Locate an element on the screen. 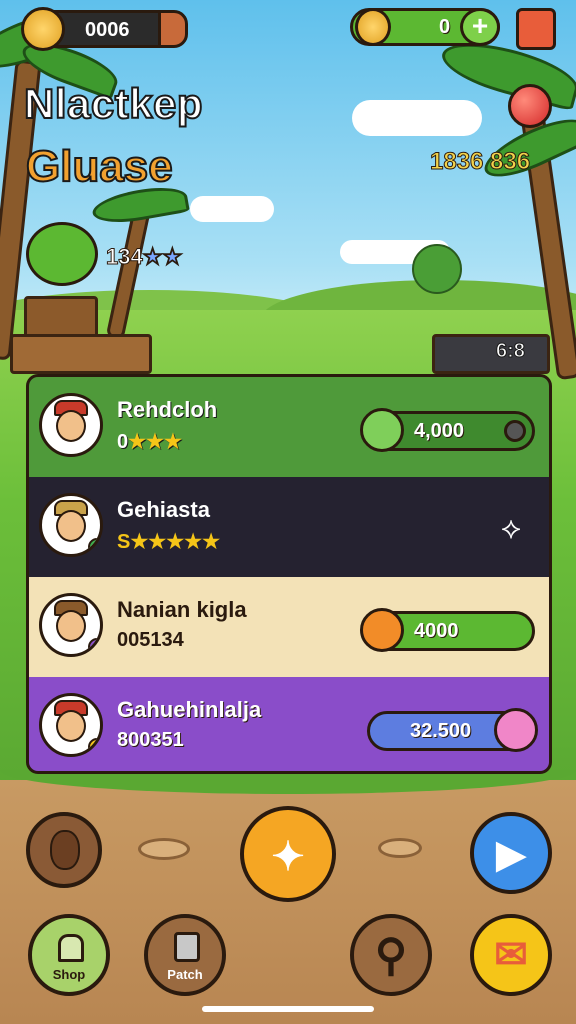 This screenshot has width=576, height=1024. leaderboard-row: Nanian kigla 005134 4000 is located at coordinates (289, 627).